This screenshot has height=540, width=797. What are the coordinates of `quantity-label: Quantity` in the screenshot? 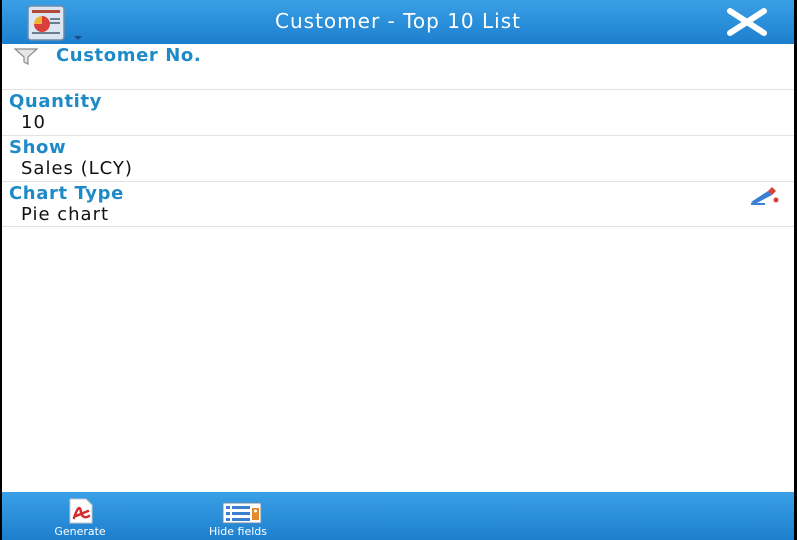 It's located at (55, 101).